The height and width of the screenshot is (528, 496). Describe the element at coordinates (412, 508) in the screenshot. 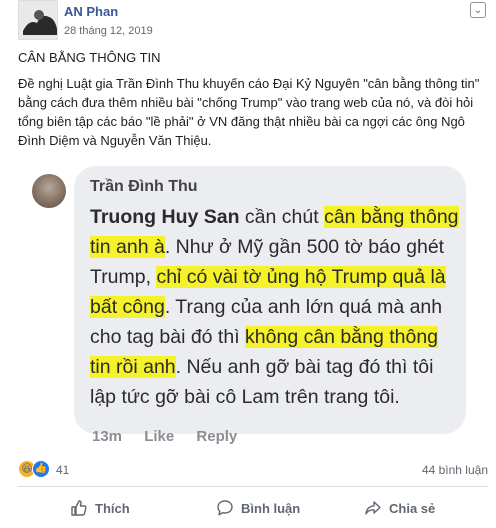

I see `share-label: Chia sẻ` at that location.